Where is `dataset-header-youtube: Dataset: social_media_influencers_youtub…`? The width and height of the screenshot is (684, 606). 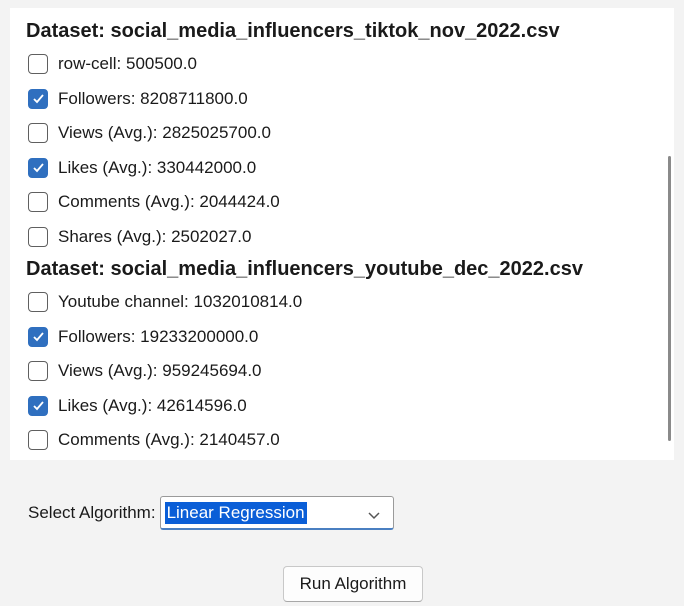 dataset-header-youtube: Dataset: social_media_influencers_youtub… is located at coordinates (304, 269).